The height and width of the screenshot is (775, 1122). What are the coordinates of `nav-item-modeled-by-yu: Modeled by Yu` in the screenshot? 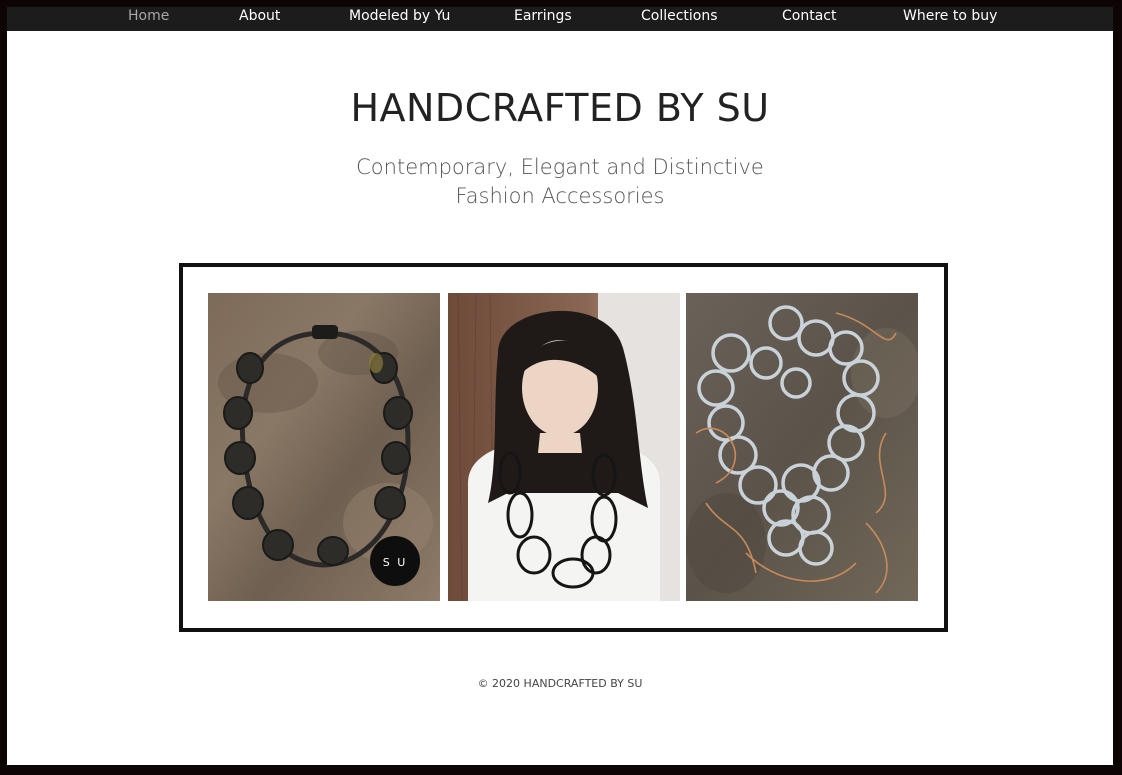 It's located at (399, 19).